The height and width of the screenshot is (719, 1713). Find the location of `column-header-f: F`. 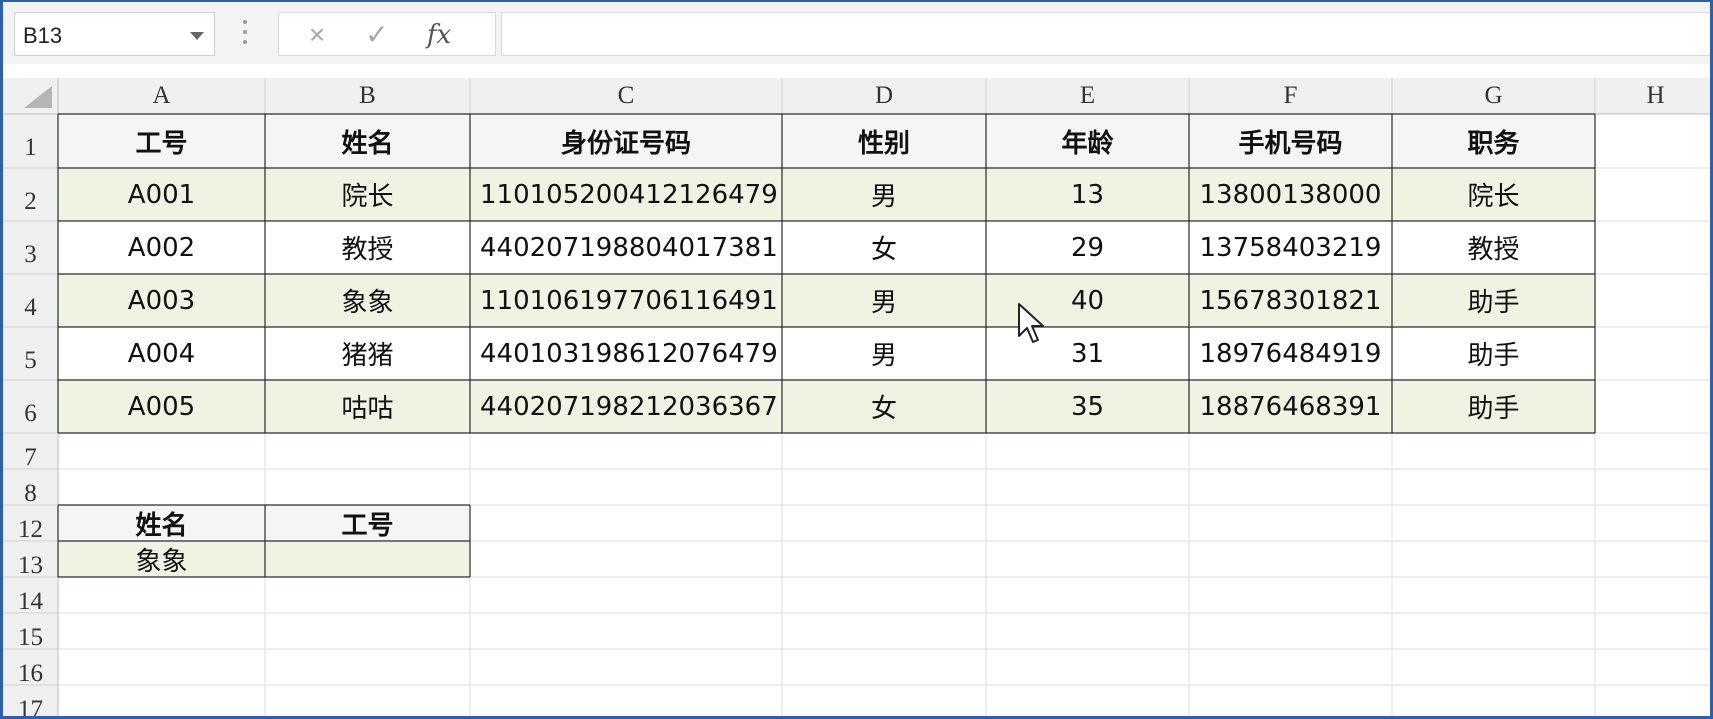

column-header-f: F is located at coordinates (1290, 96).